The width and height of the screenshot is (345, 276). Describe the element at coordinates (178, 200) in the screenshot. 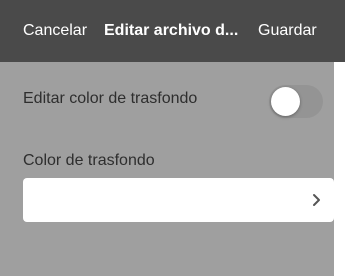

I see `background-color-picker` at that location.